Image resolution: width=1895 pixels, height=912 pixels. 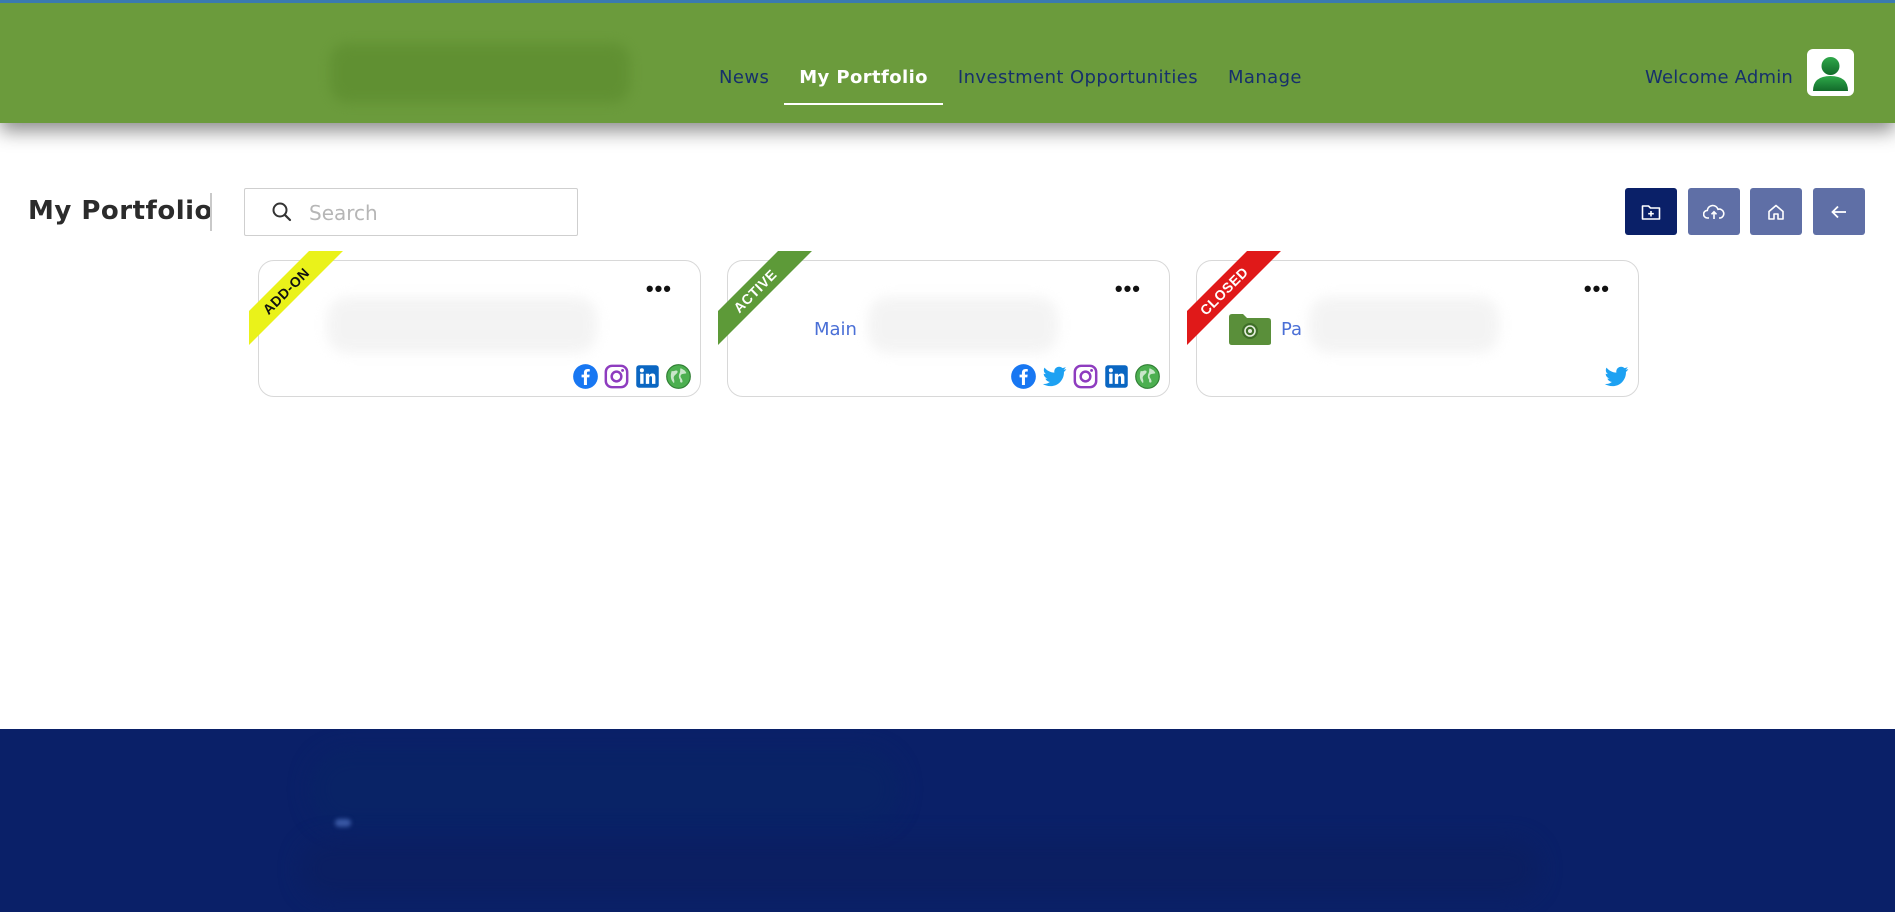 What do you see at coordinates (835, 329) in the screenshot?
I see `card-title: Main` at bounding box center [835, 329].